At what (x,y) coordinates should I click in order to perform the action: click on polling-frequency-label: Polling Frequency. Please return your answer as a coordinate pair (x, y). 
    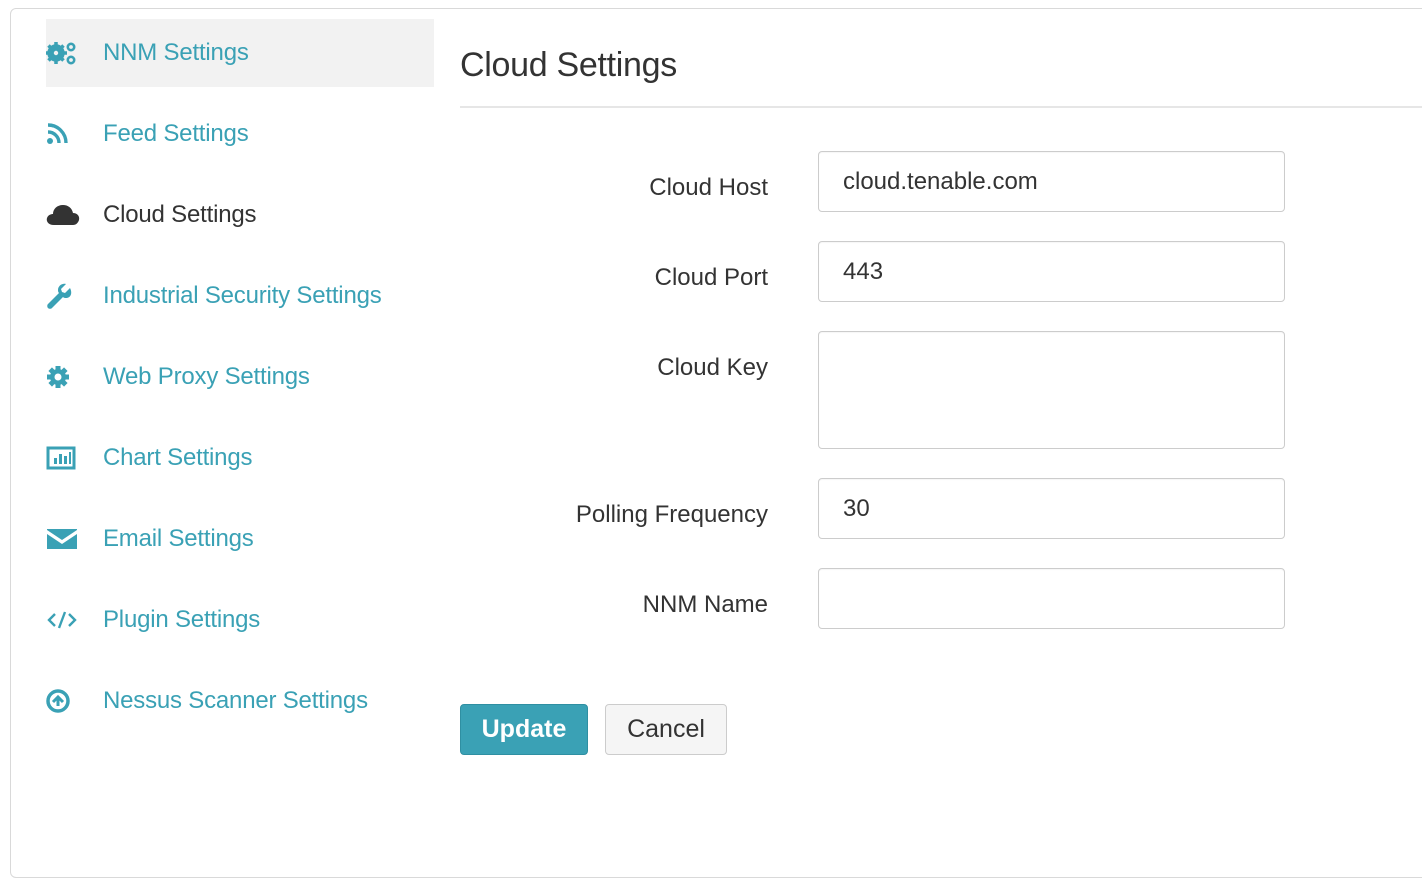
    Looking at the image, I should click on (671, 514).